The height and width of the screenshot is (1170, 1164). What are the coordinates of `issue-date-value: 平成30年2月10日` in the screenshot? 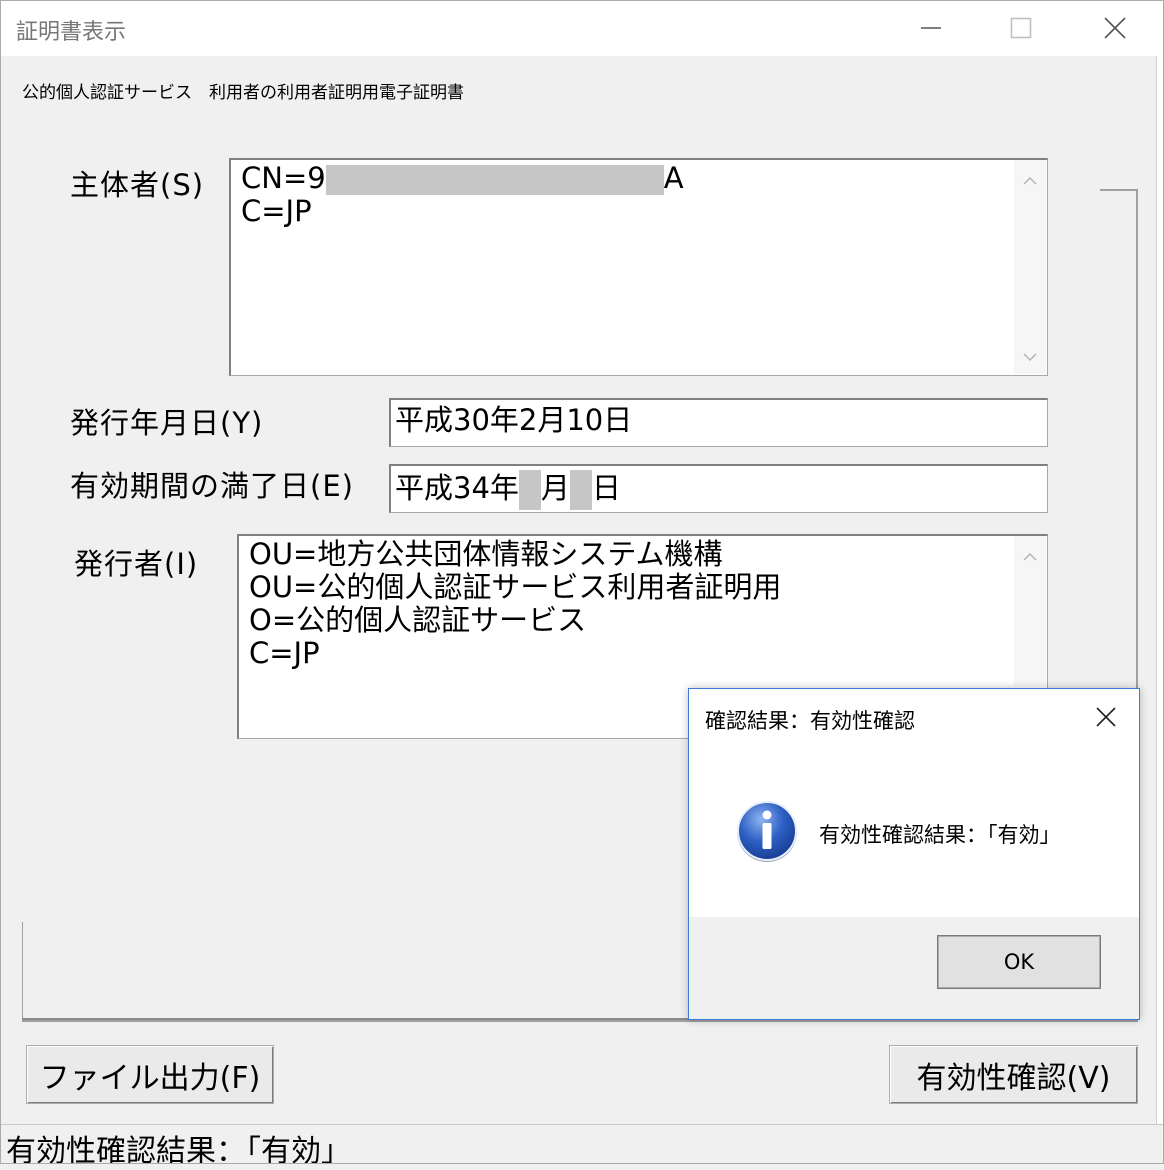 It's located at (514, 420).